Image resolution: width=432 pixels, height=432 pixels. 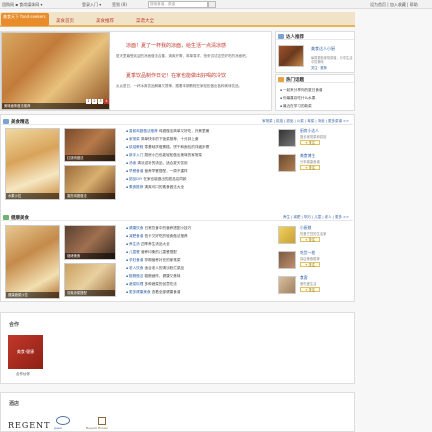 What do you see at coordinates (198, 244) in the screenshot?
I see `list-item: 养生汤 四季养生汤品大全` at bounding box center [198, 244].